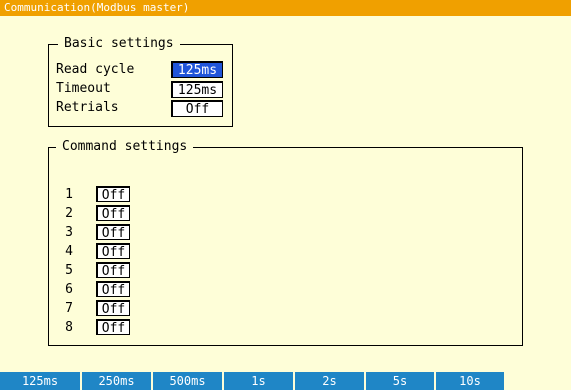 Image resolution: width=571 pixels, height=390 pixels. What do you see at coordinates (471, 381) in the screenshot?
I see `softkey-10s: 10s` at bounding box center [471, 381].